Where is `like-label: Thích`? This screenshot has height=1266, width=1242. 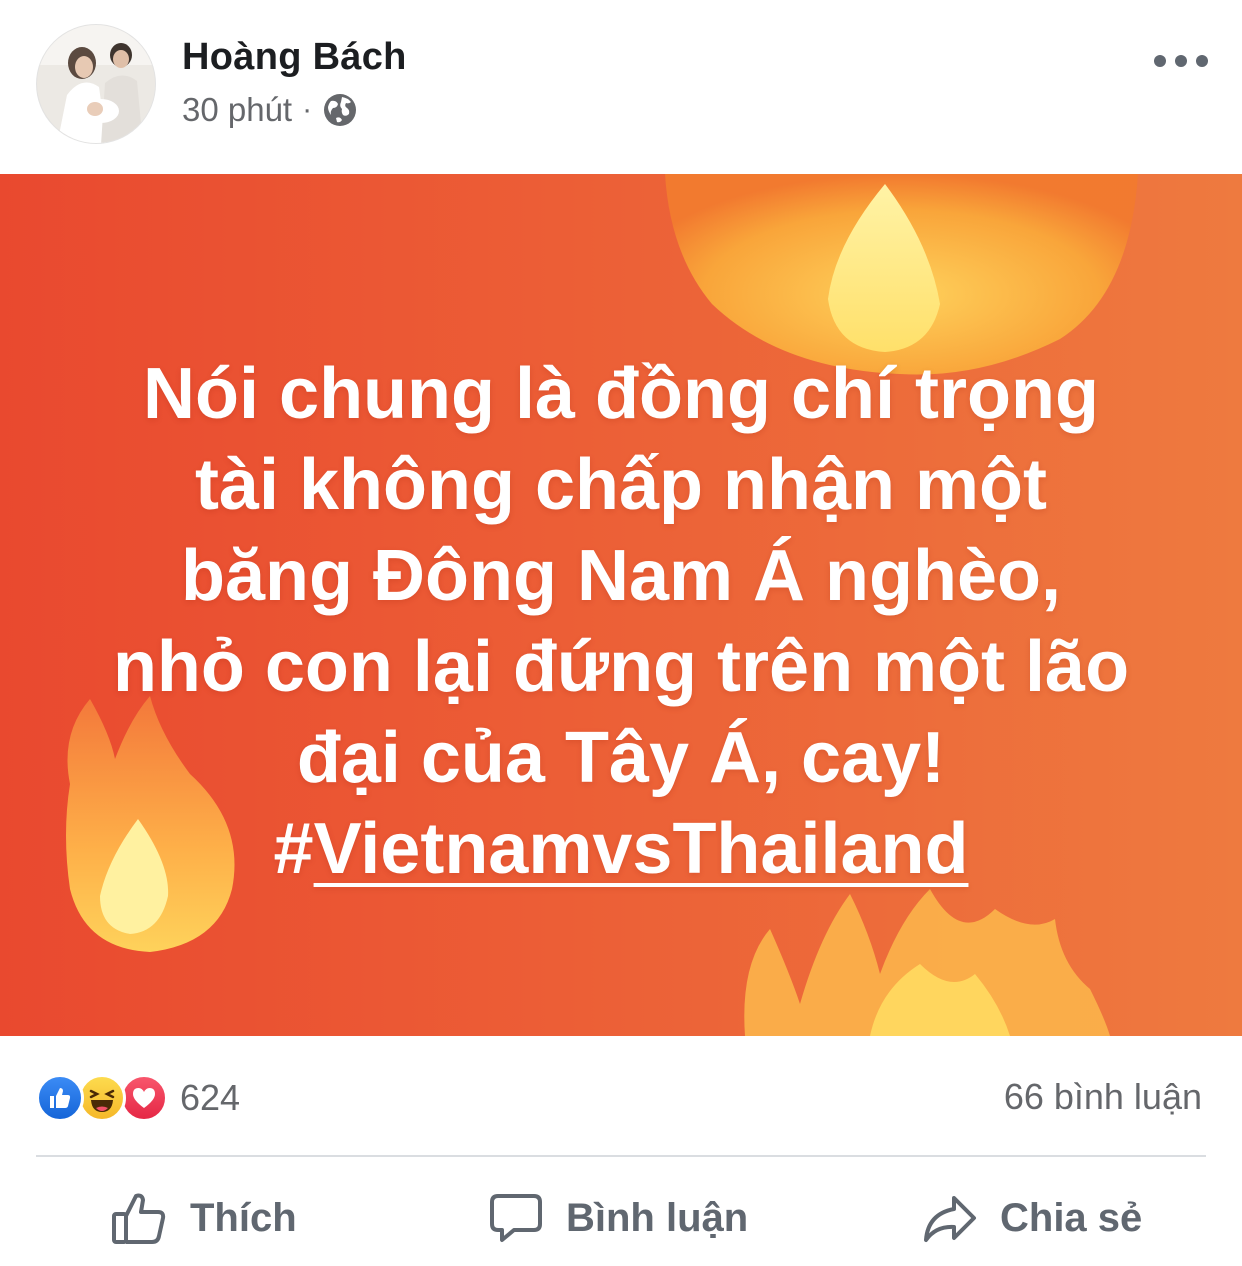 like-label: Thích is located at coordinates (243, 1217).